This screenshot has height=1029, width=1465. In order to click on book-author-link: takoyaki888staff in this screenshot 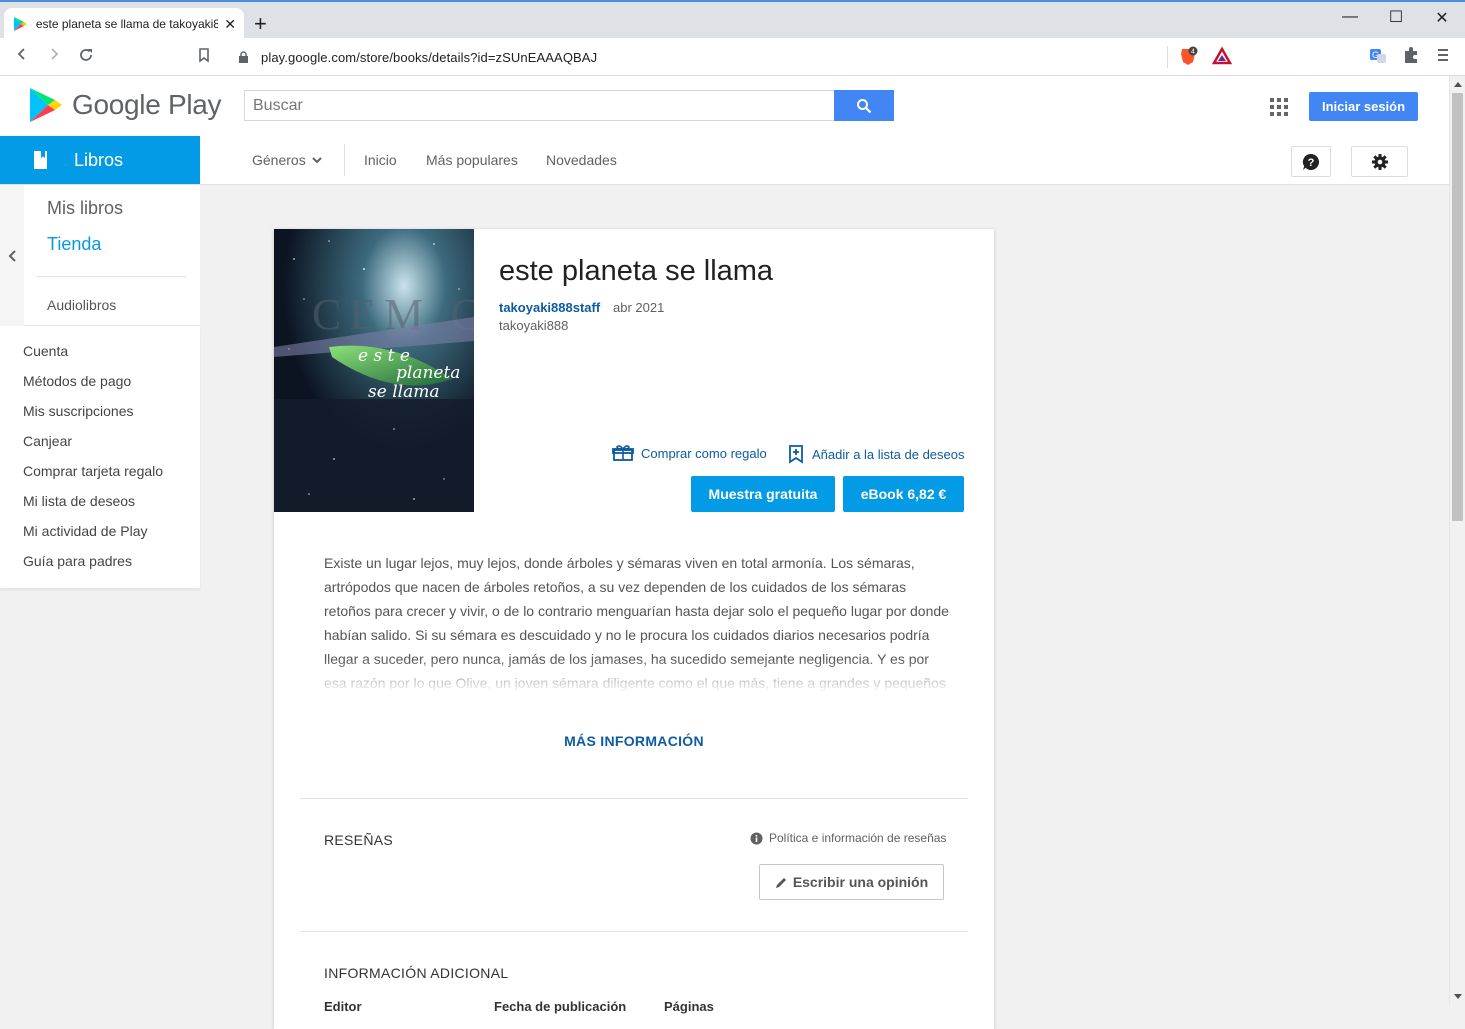, I will do `click(549, 307)`.